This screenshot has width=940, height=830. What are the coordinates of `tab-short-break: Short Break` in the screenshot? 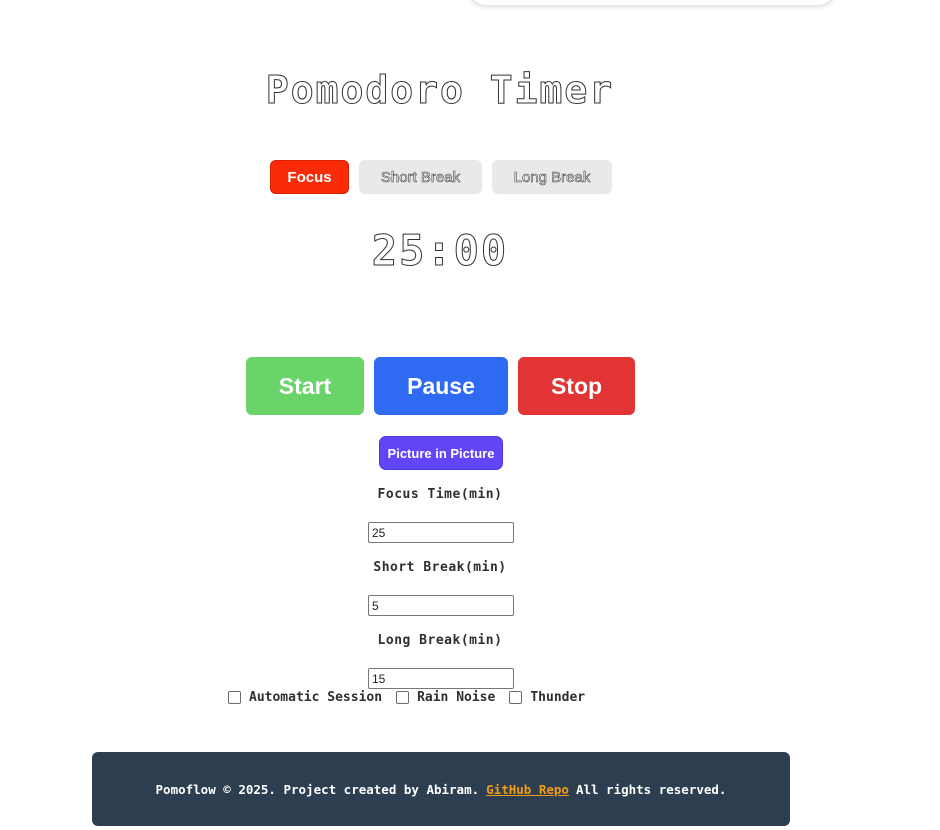 It's located at (420, 177).